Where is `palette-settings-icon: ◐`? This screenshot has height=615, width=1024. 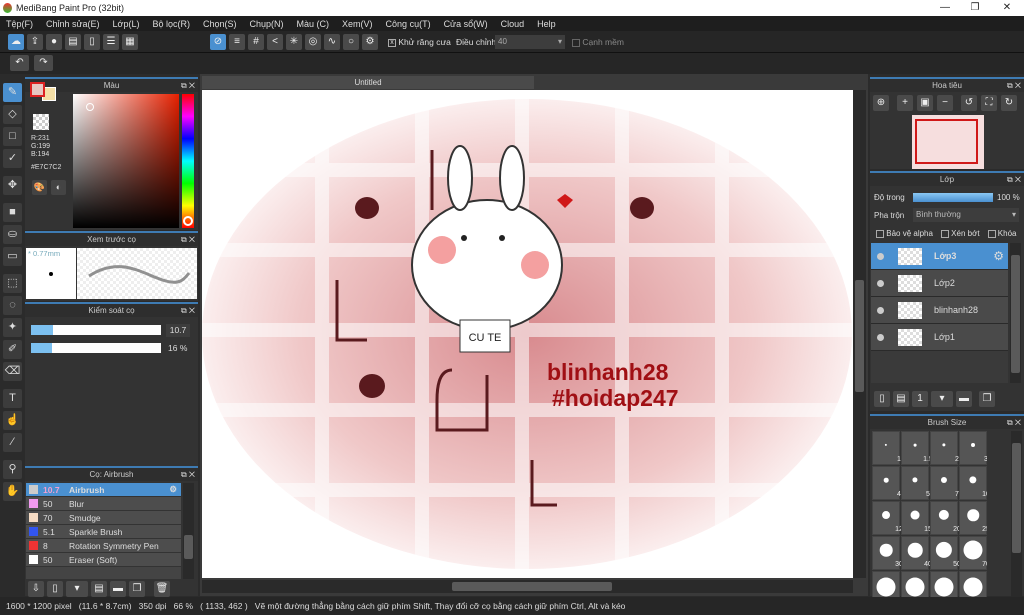
palette-settings-icon: ◐ is located at coordinates (58, 187).